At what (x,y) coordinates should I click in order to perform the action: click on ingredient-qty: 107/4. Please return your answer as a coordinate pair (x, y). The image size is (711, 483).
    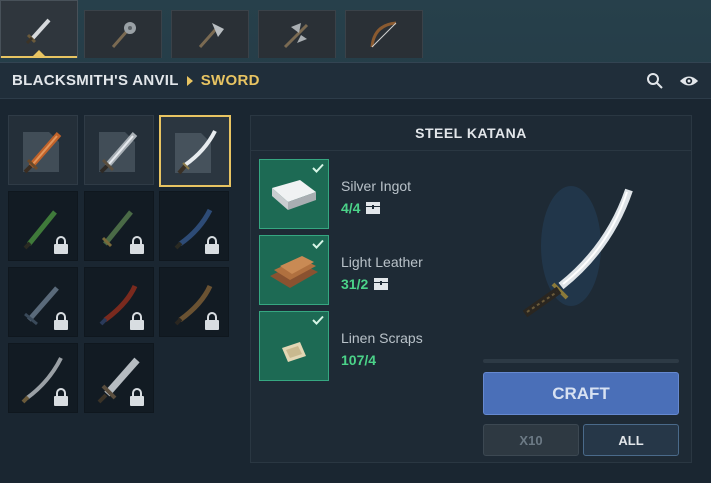
    Looking at the image, I should click on (359, 360).